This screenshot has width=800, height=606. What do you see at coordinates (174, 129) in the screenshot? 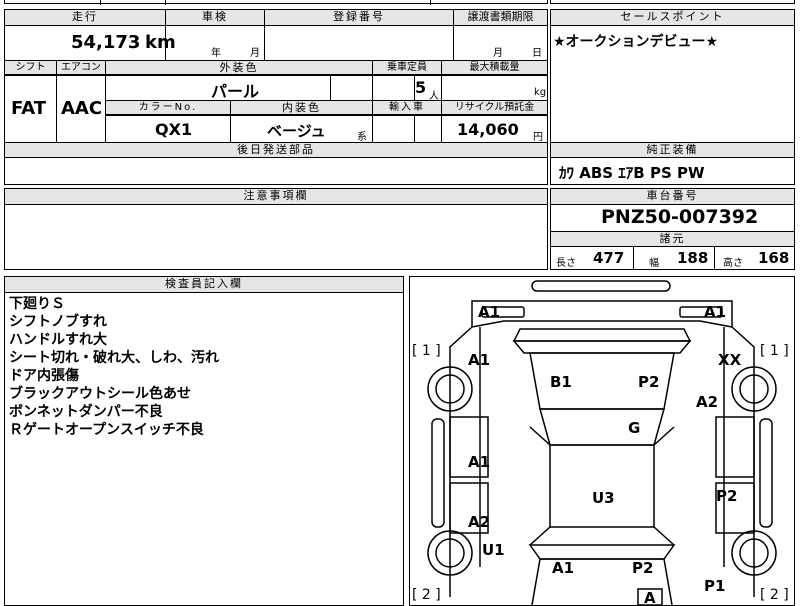
I see `colorno-value: QX1` at bounding box center [174, 129].